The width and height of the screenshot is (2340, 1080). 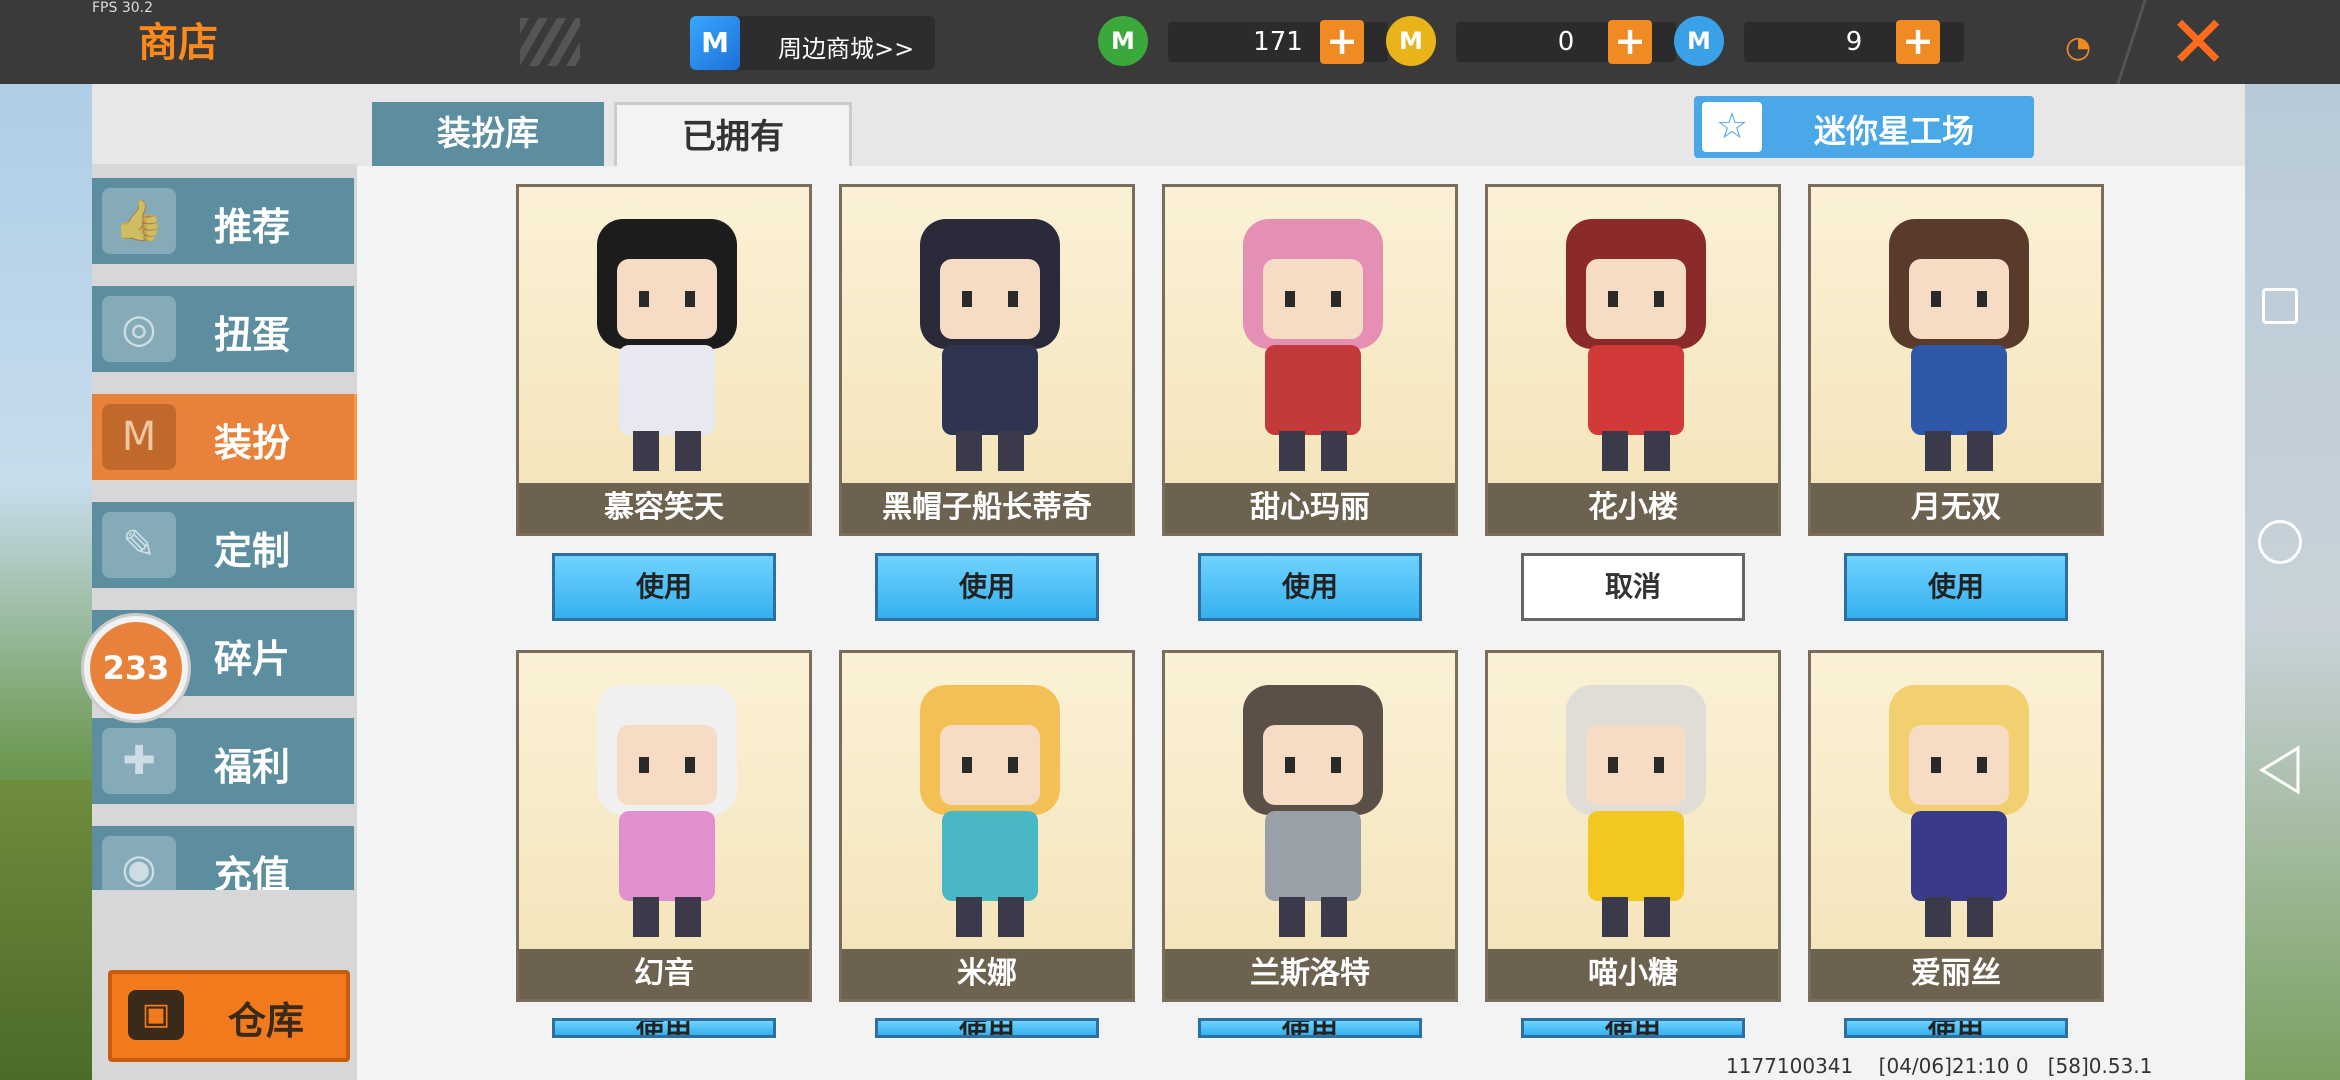 I want to click on sidebar-item-customize: ✎ 定制, so click(x=223, y=545).